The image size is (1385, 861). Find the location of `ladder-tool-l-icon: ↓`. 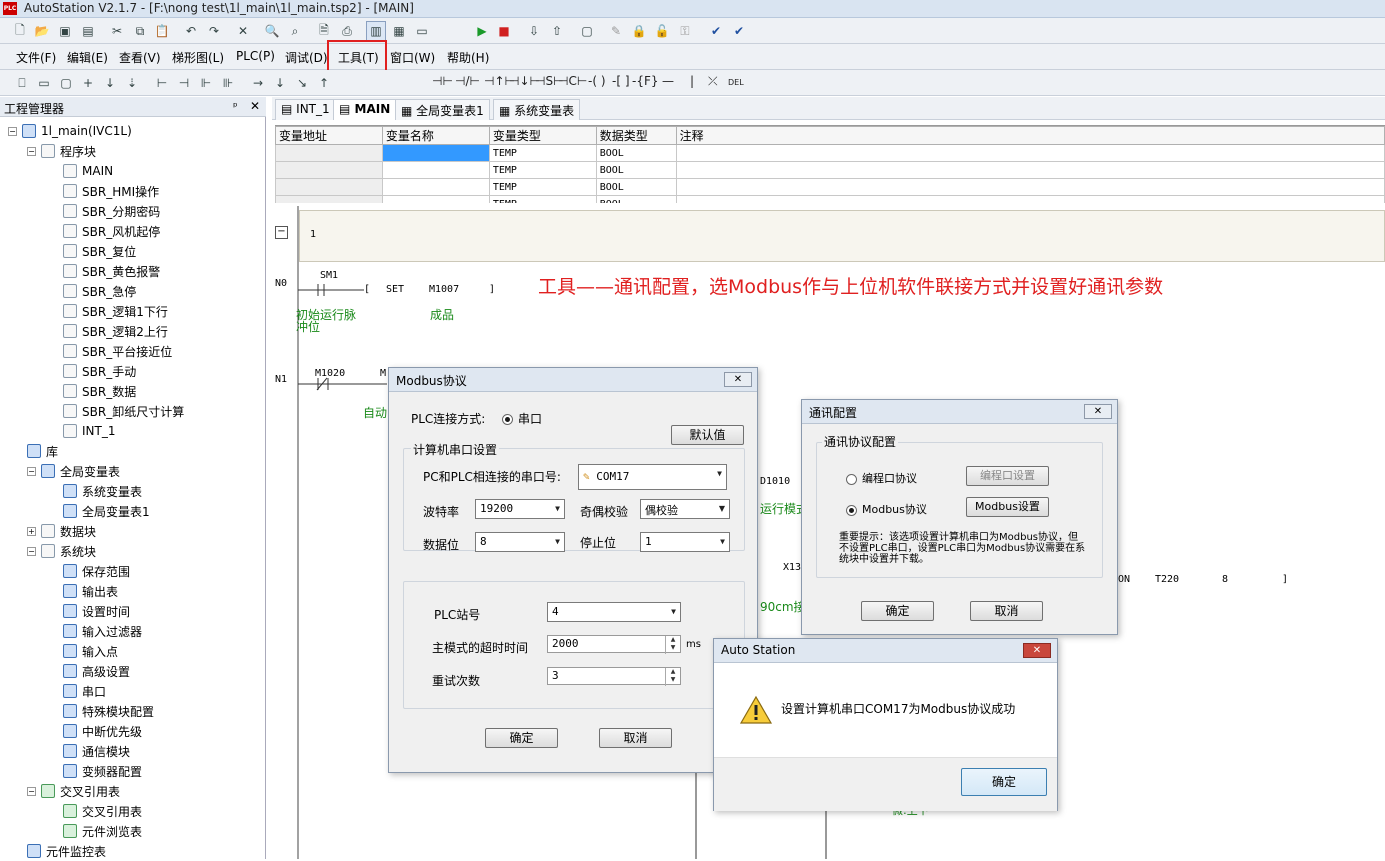

ladder-tool-l-icon: ↓ is located at coordinates (280, 83).